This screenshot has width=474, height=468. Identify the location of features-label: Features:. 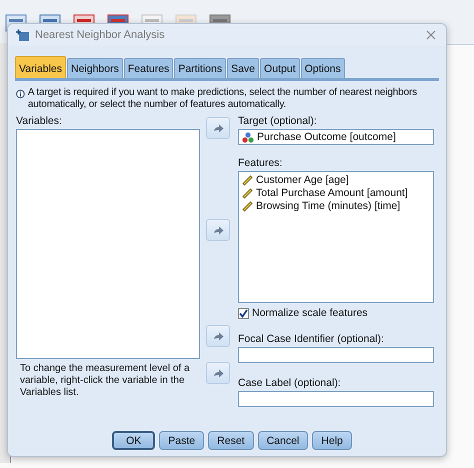
(261, 163).